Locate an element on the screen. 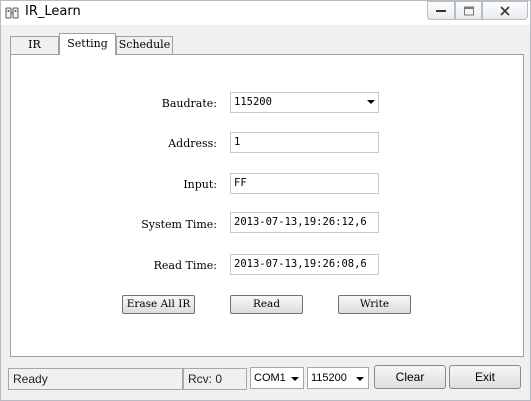 This screenshot has width=531, height=401. address-field: 1 is located at coordinates (304, 142).